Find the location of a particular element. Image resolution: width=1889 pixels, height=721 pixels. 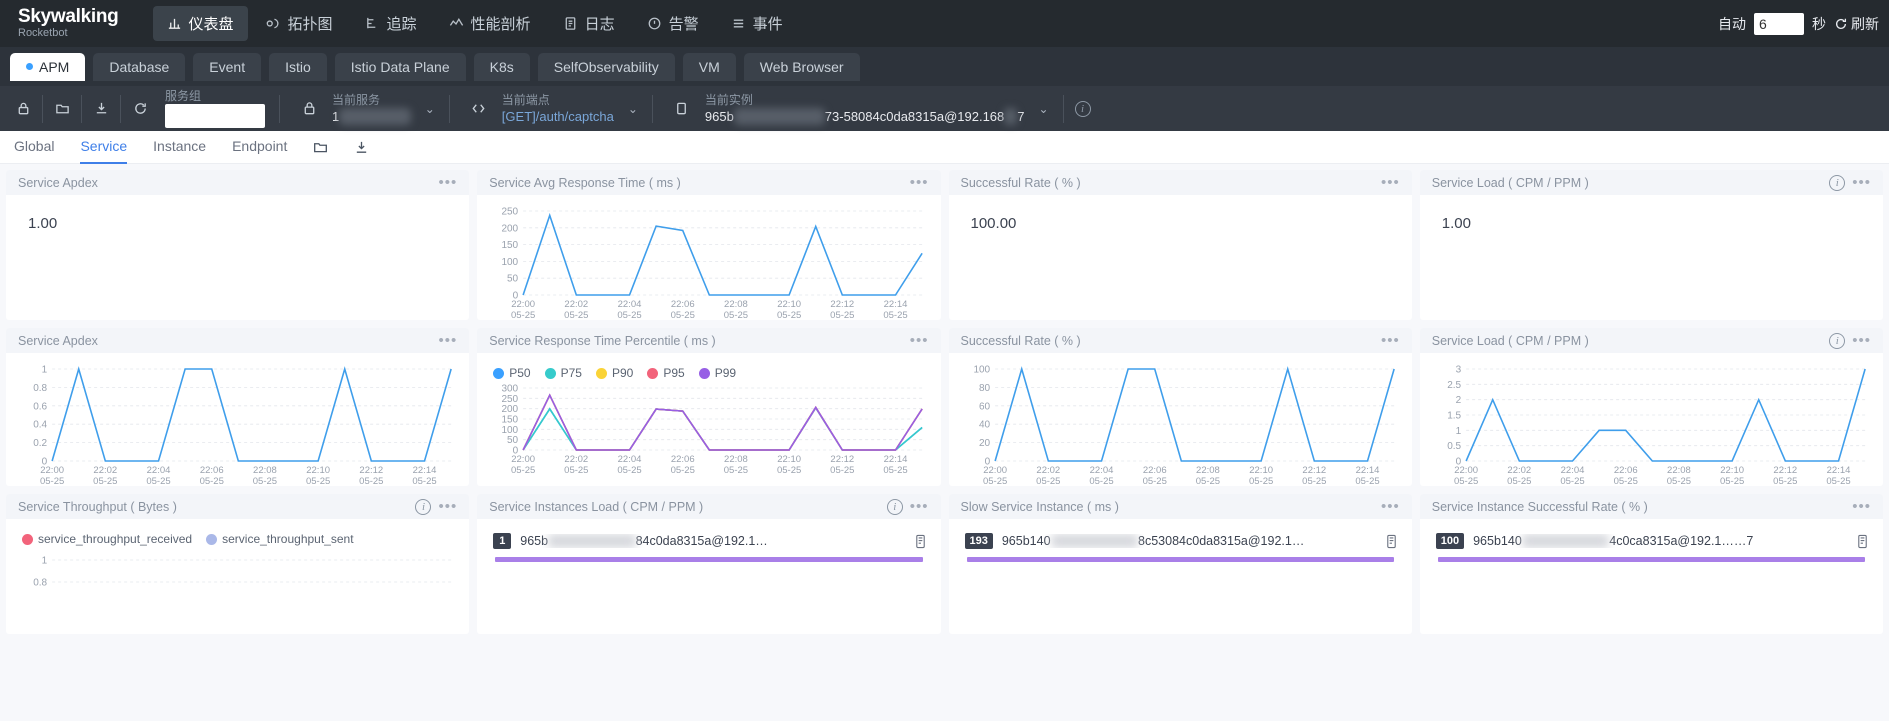

legend-item: P95 is located at coordinates (666, 373).